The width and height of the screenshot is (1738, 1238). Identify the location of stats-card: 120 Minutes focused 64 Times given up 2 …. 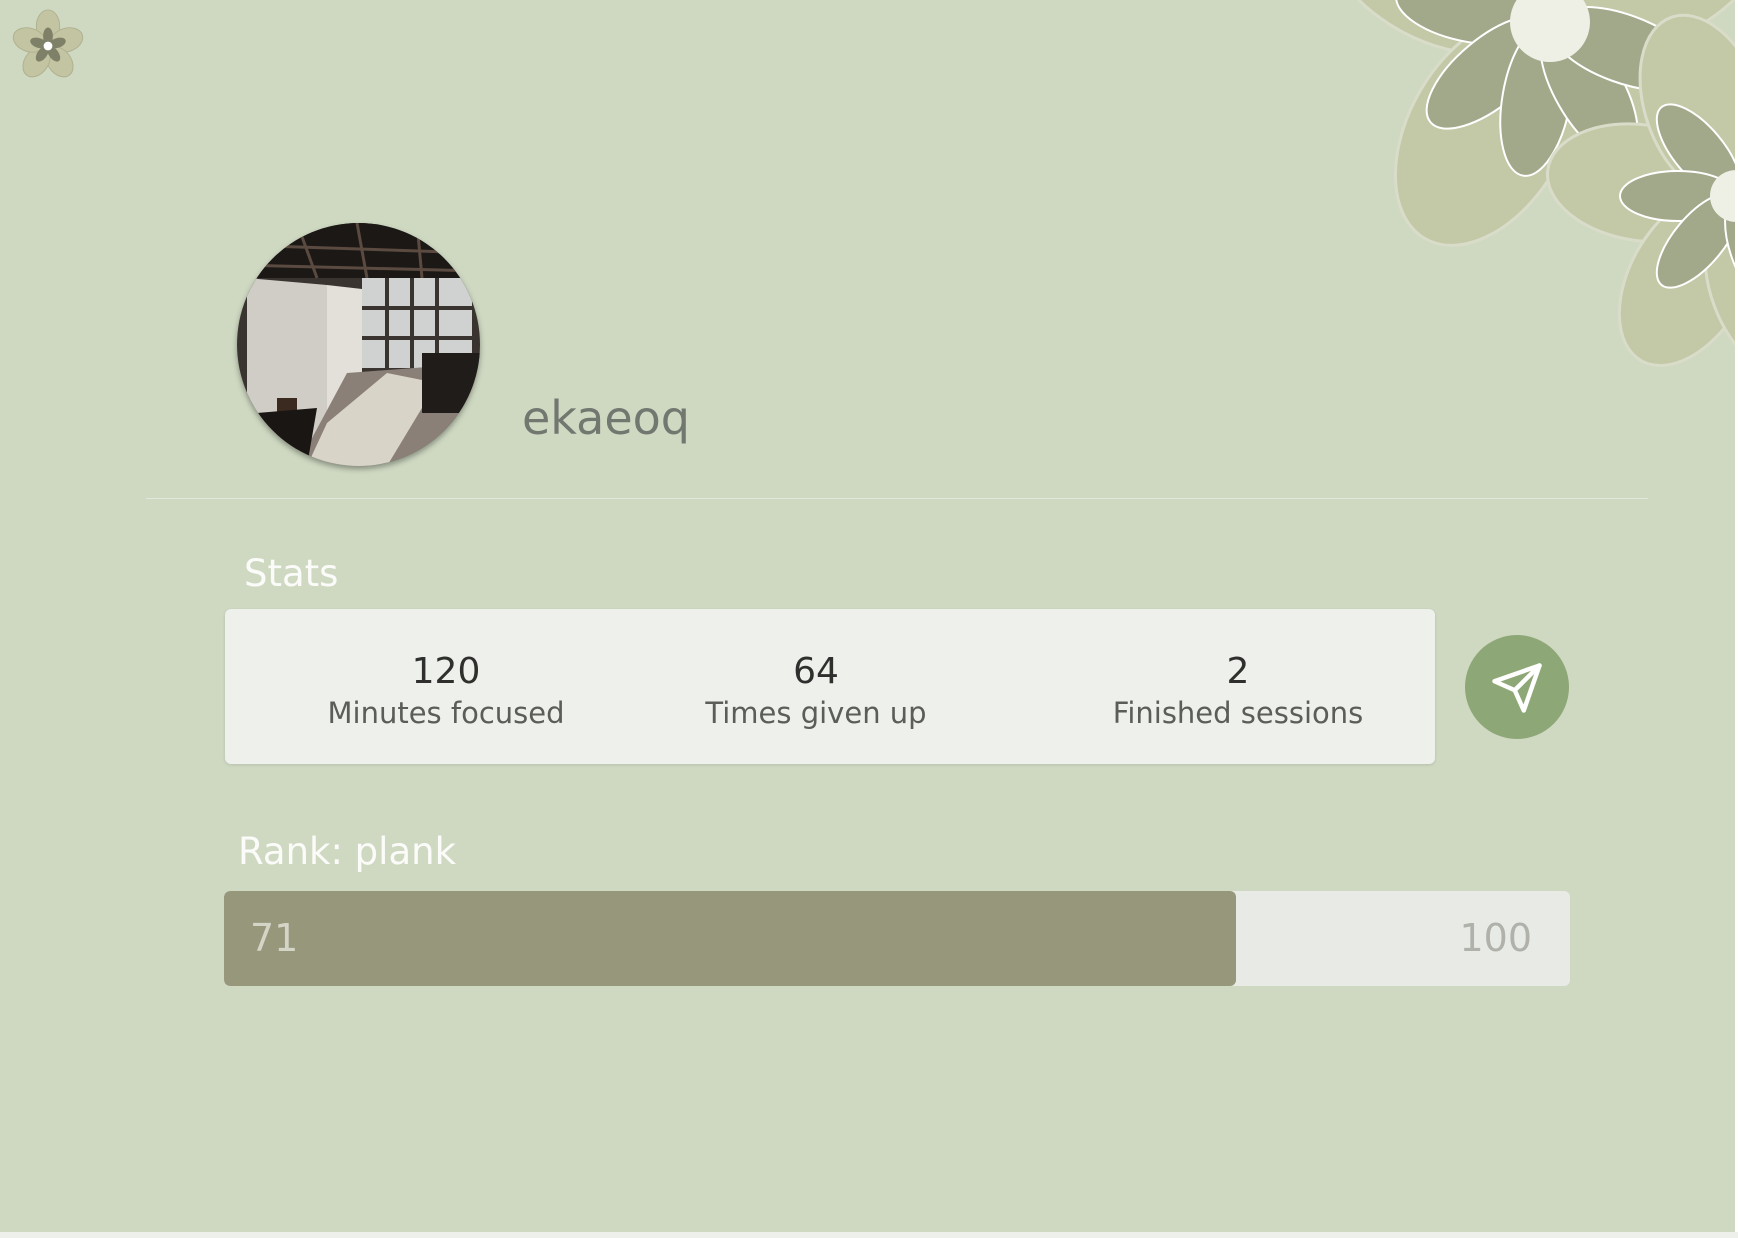
(830, 686).